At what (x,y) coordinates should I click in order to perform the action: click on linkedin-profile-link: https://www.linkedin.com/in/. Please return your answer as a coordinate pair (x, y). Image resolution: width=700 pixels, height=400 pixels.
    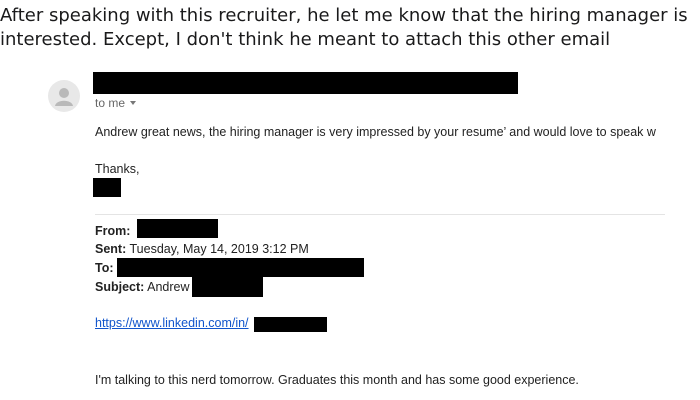
    Looking at the image, I should click on (172, 323).